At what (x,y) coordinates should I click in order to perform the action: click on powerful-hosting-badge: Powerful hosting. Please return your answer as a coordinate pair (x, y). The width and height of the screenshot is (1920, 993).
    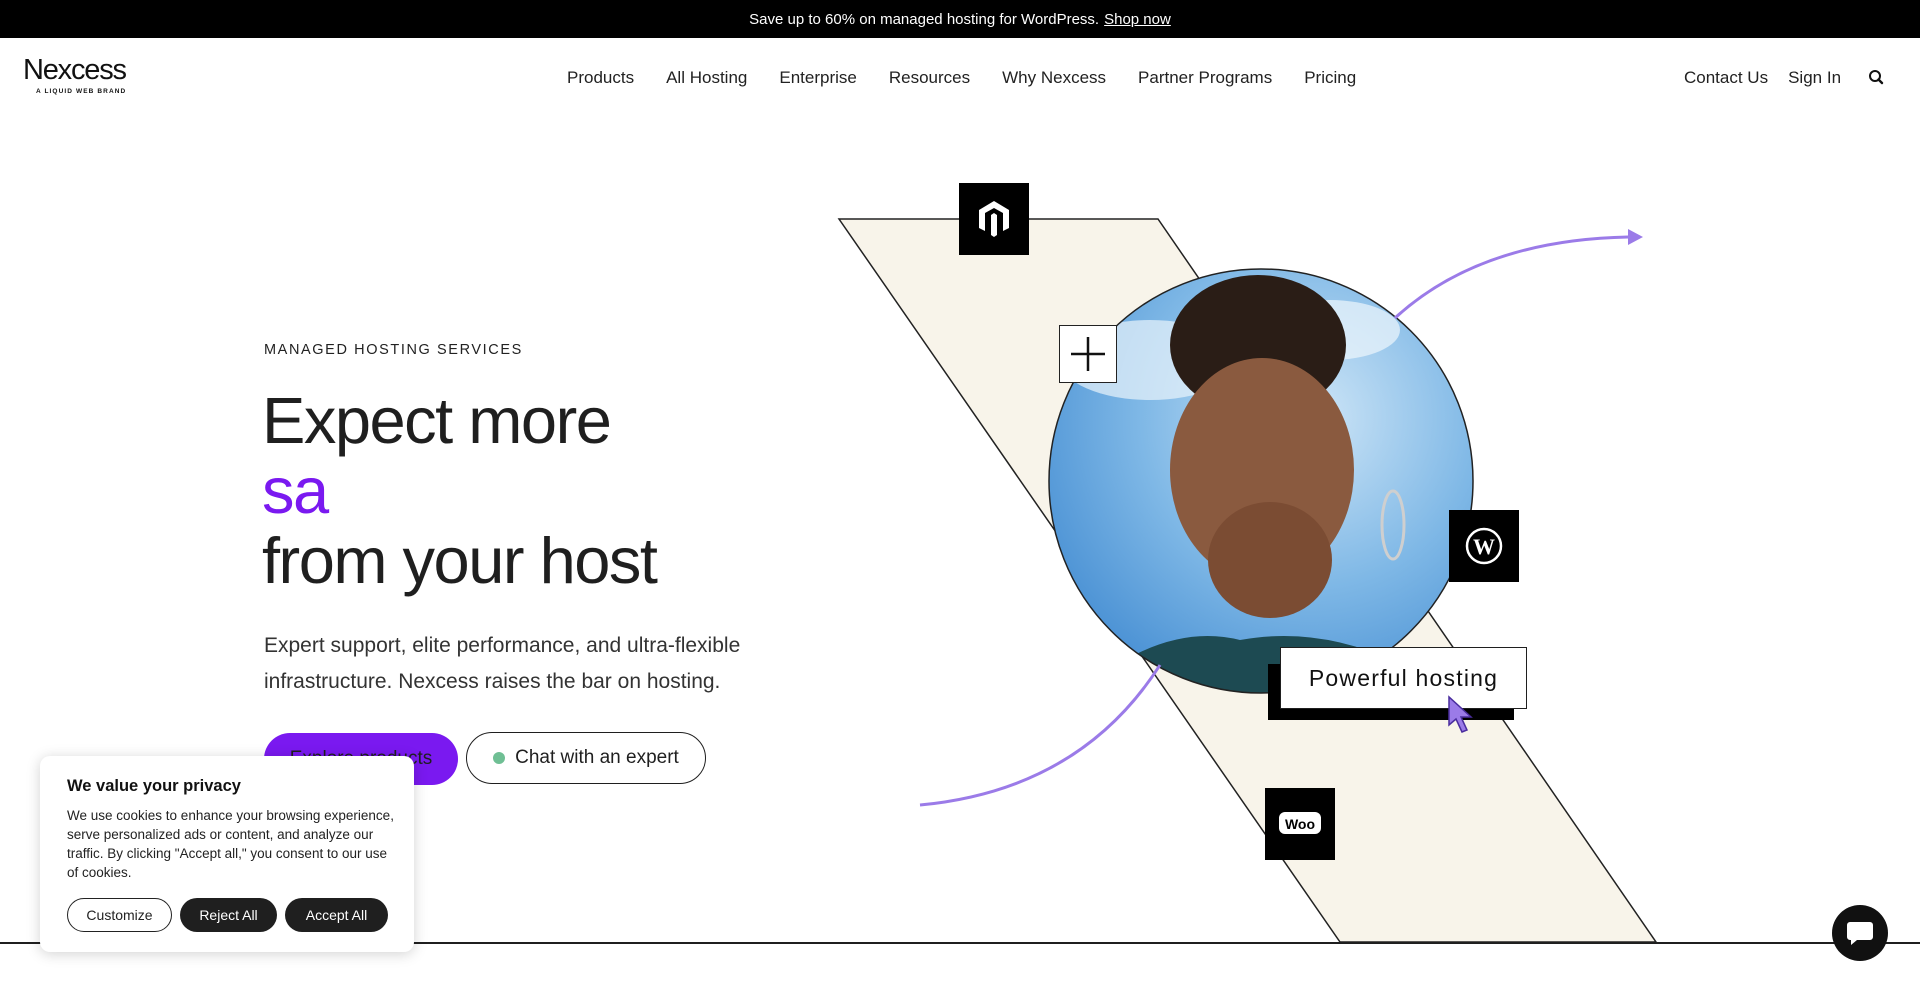
    Looking at the image, I should click on (1403, 678).